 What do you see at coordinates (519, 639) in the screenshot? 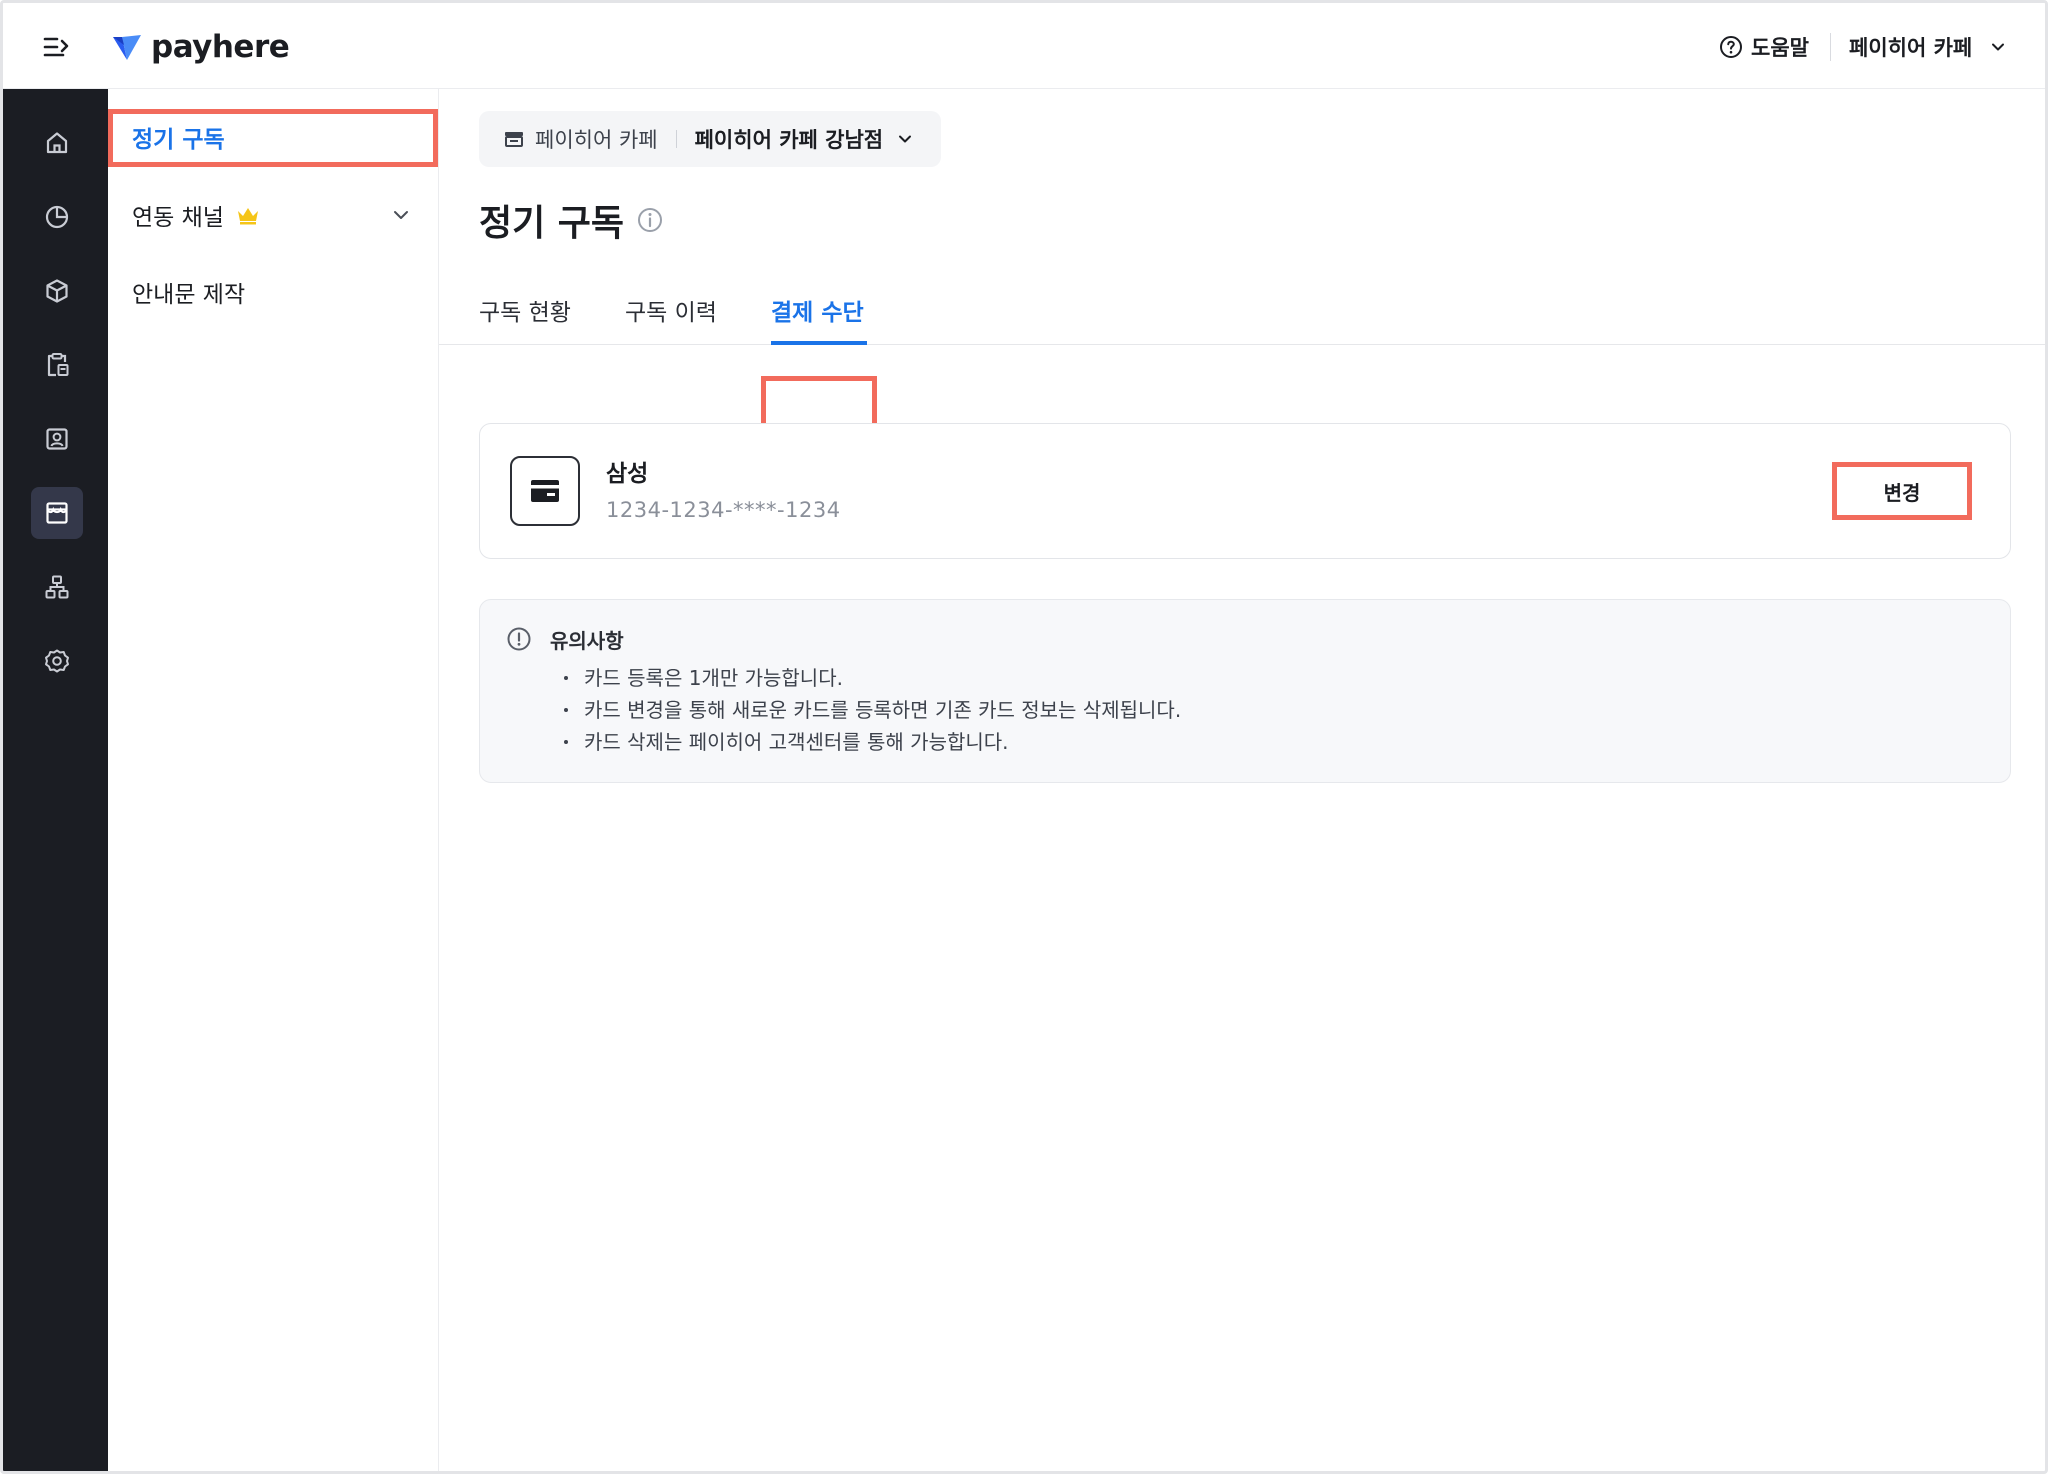
I see `alert-icon` at bounding box center [519, 639].